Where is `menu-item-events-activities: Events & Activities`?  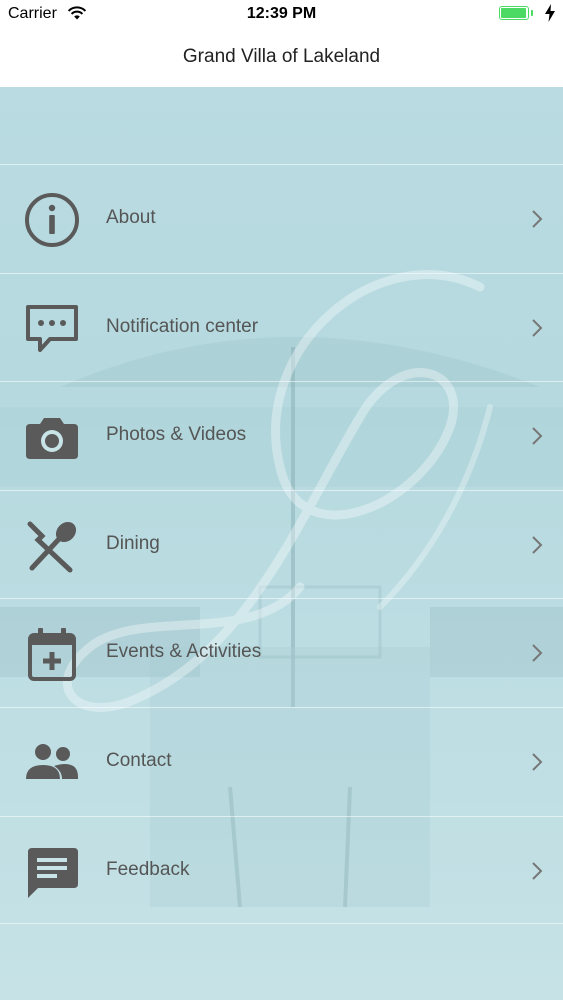
menu-item-events-activities: Events & Activities is located at coordinates (281, 652).